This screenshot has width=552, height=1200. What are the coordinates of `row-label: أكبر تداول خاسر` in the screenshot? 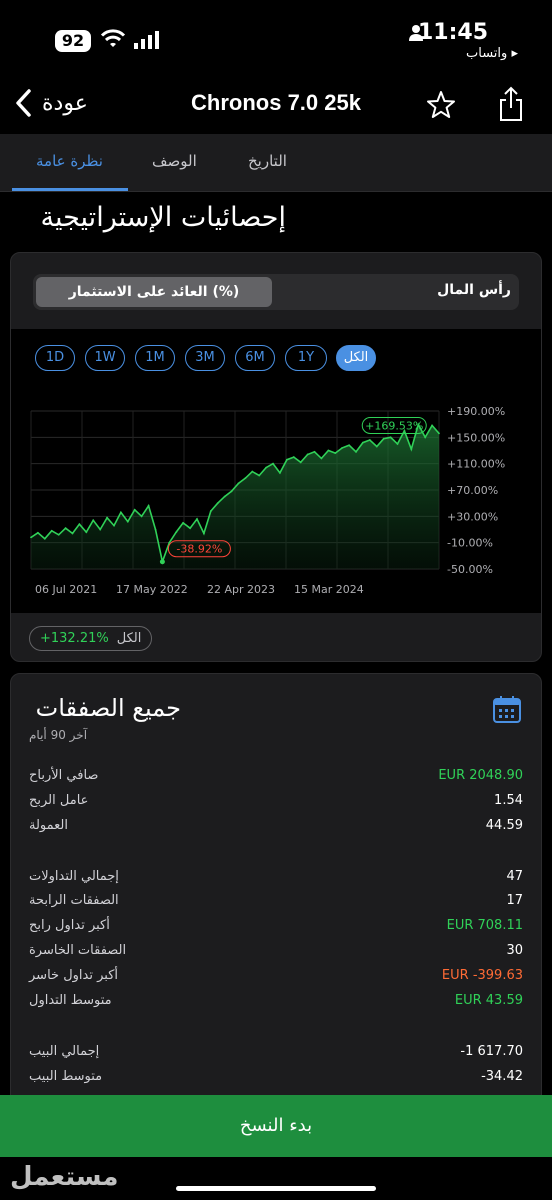 It's located at (74, 975).